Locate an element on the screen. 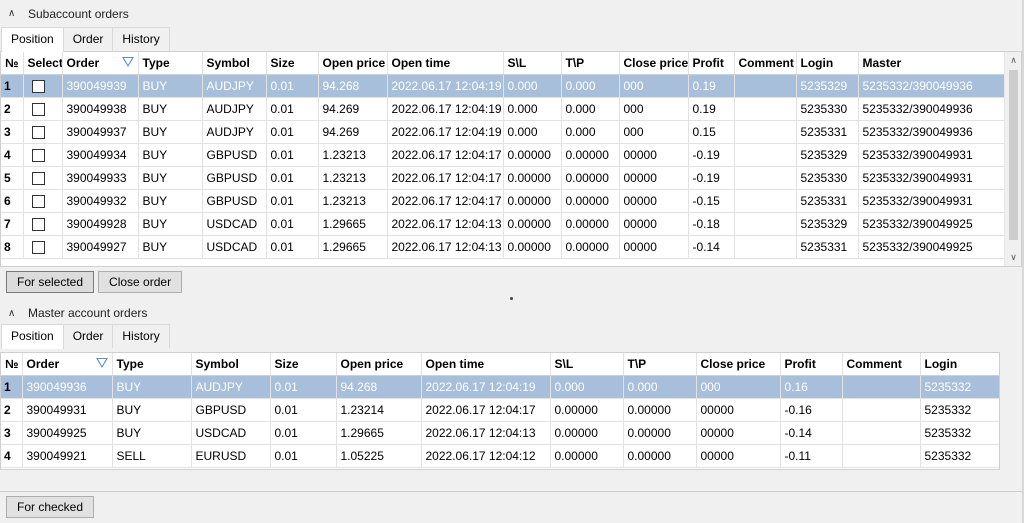 The height and width of the screenshot is (523, 1024). row-number: 5 is located at coordinates (12, 178).